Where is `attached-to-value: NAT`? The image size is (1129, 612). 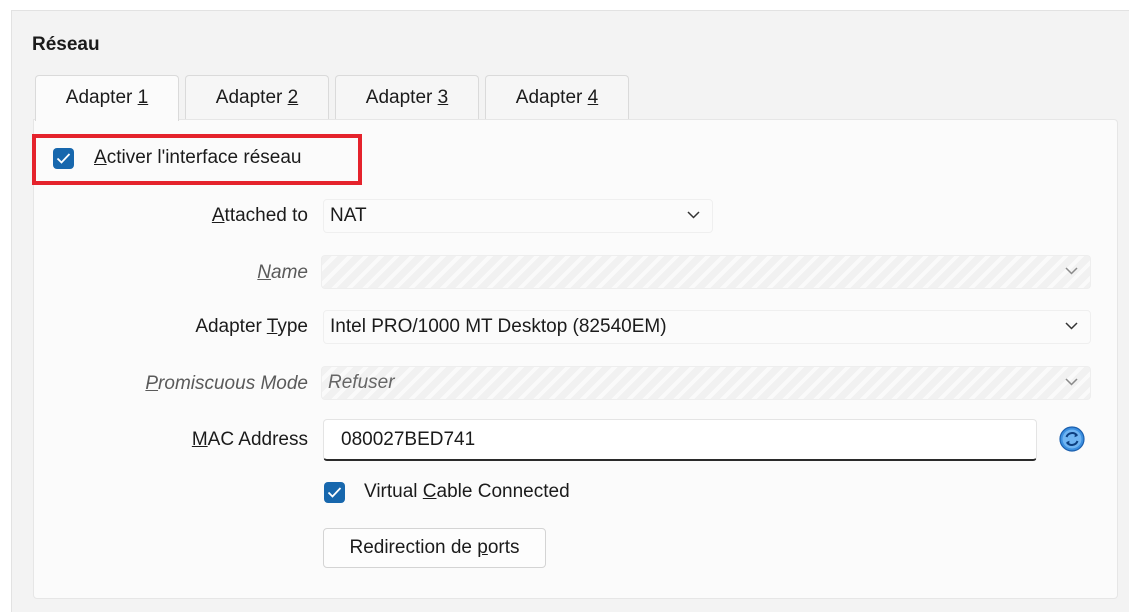
attached-to-value: NAT is located at coordinates (348, 215).